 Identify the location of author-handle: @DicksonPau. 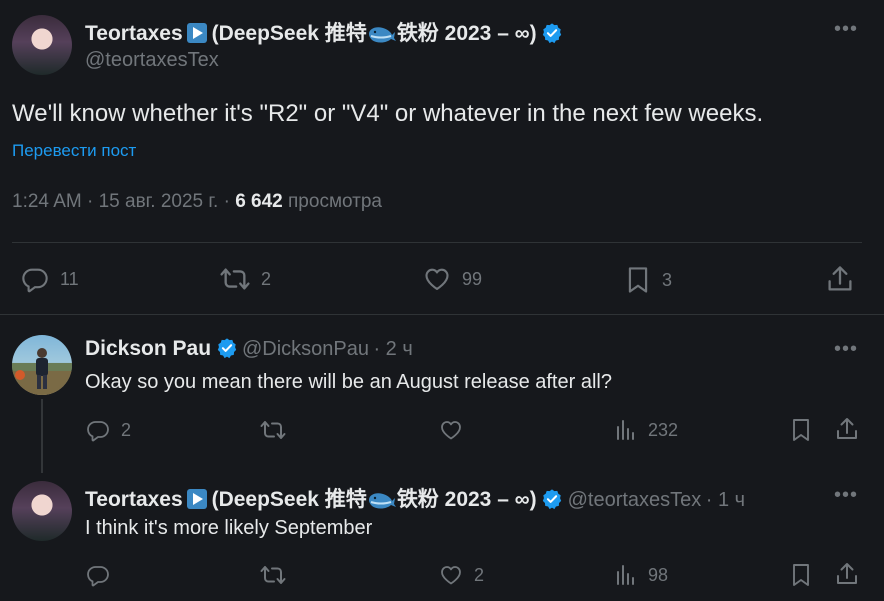
(305, 349).